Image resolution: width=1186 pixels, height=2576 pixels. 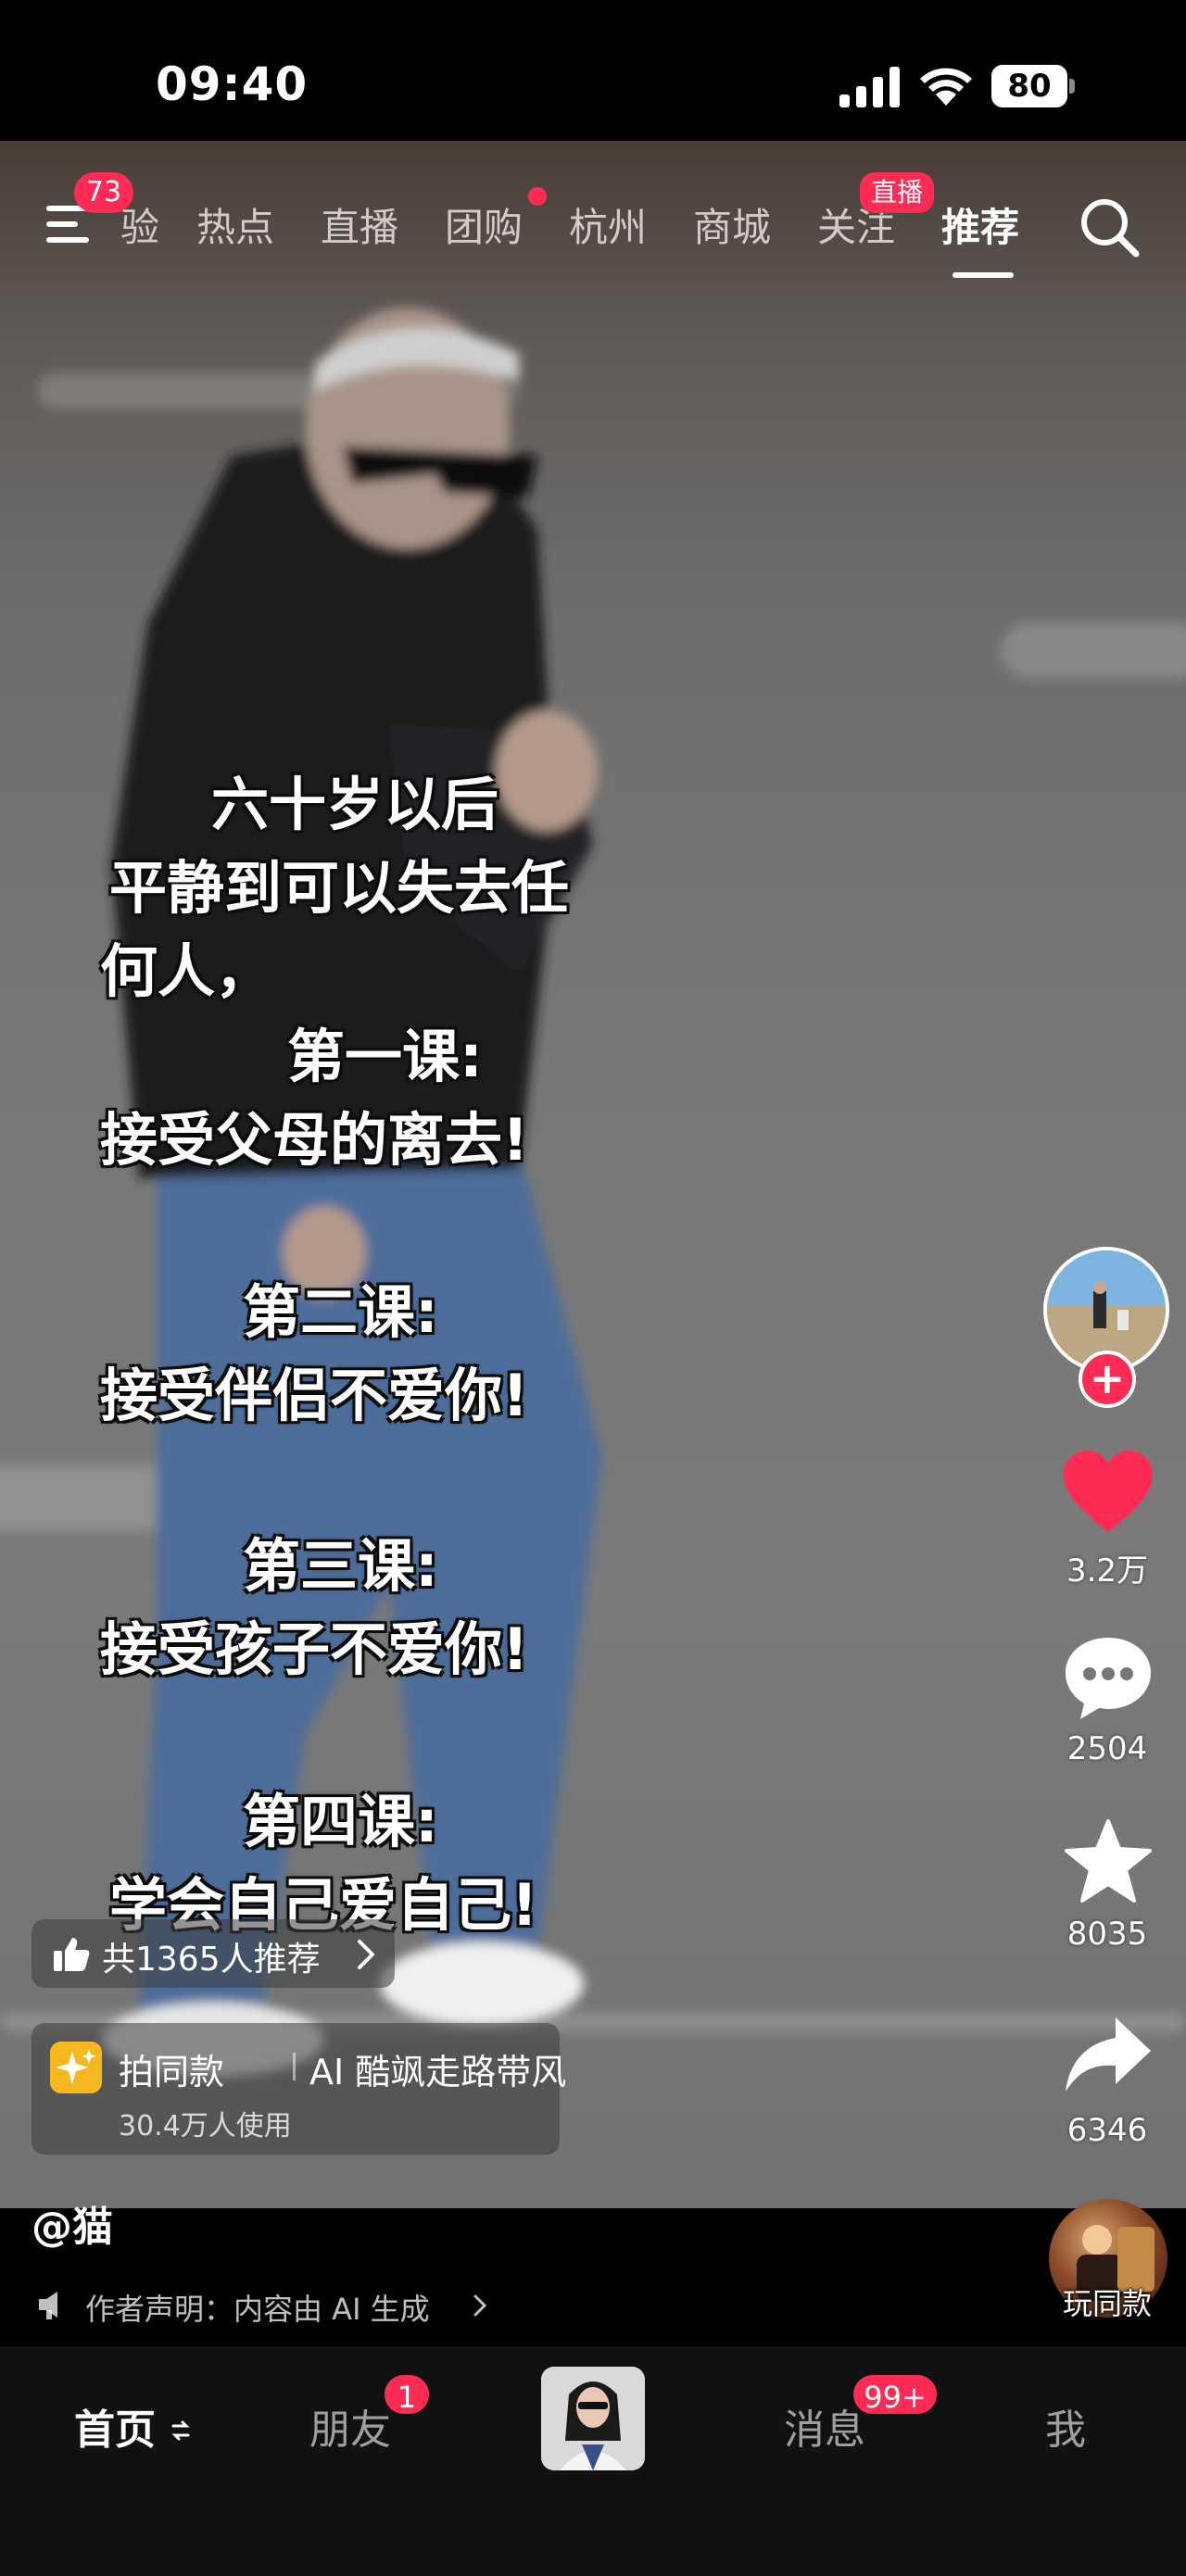 What do you see at coordinates (232, 84) in the screenshot?
I see `status-time: 09:40` at bounding box center [232, 84].